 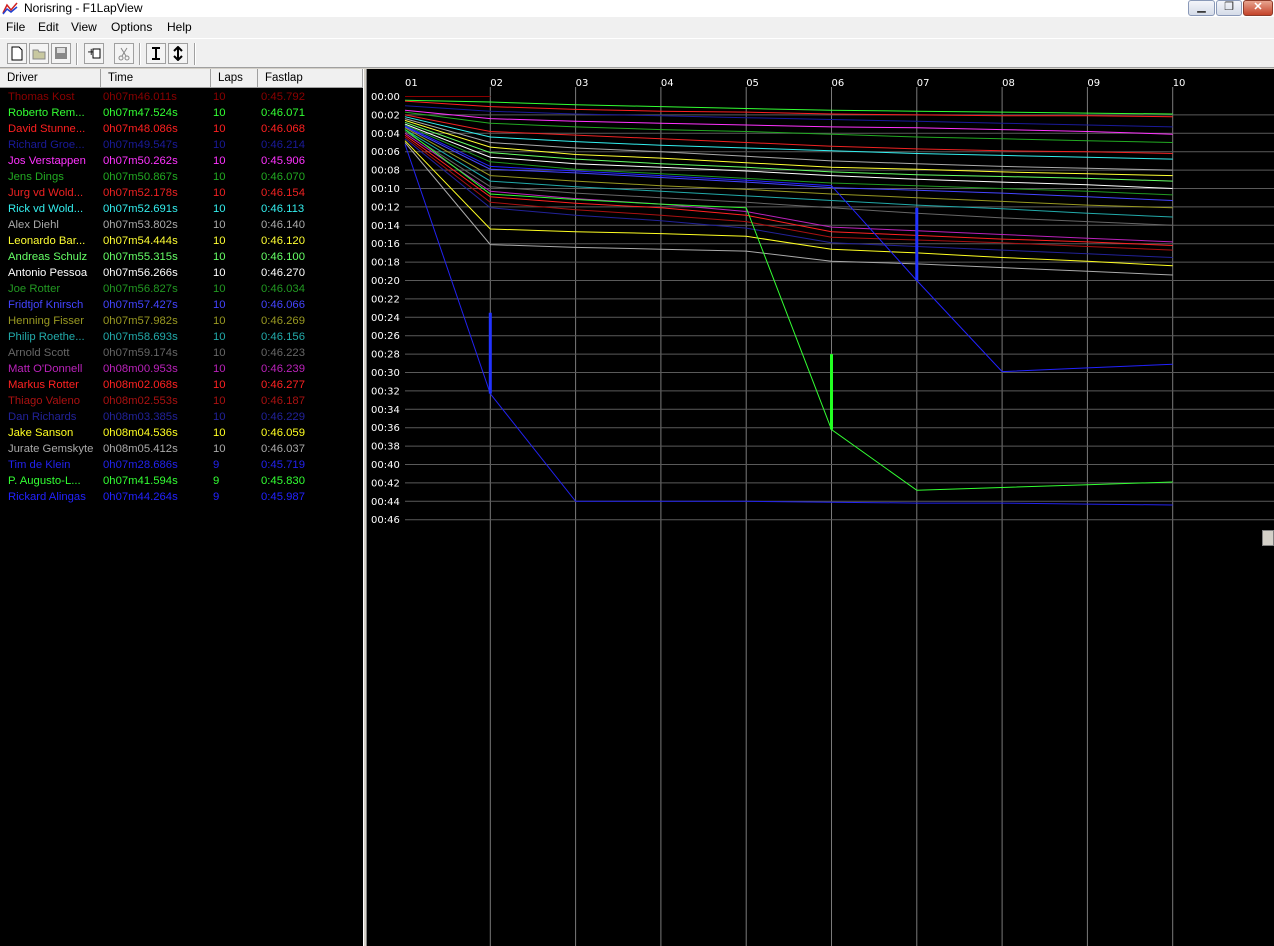 What do you see at coordinates (36, 177) in the screenshot?
I see `driver-name-cell: Jens Dings` at bounding box center [36, 177].